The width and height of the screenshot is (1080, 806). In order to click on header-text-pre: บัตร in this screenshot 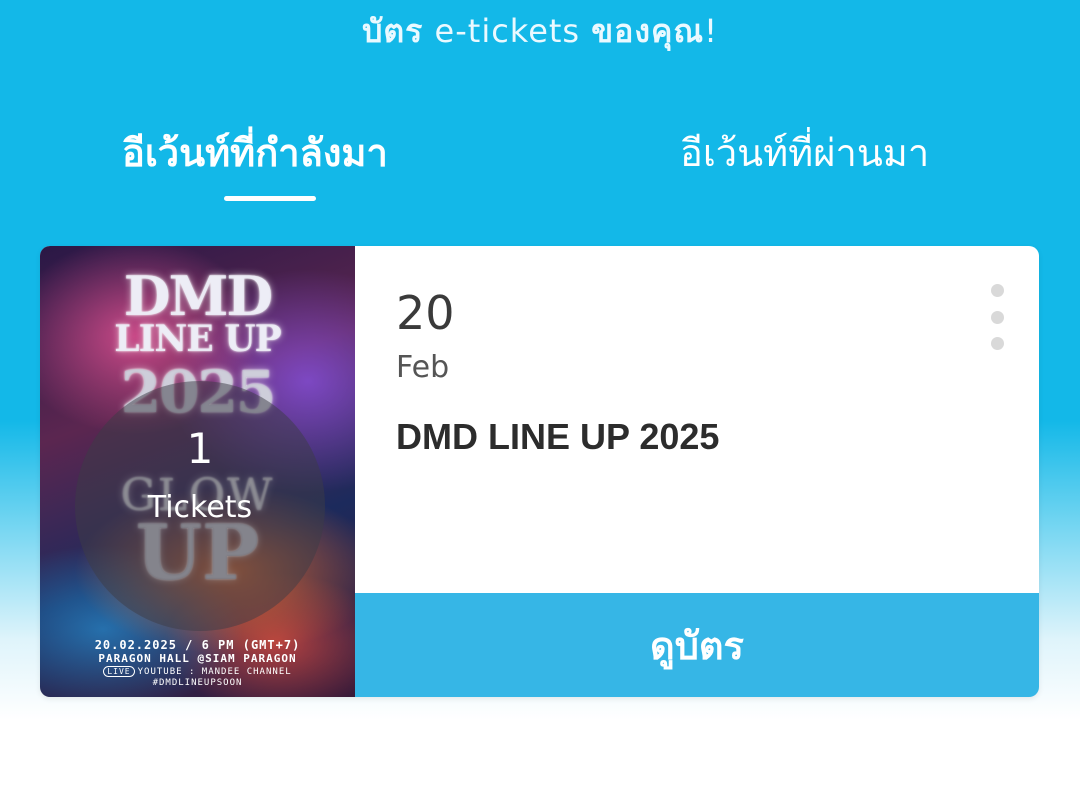, I will do `click(393, 31)`.